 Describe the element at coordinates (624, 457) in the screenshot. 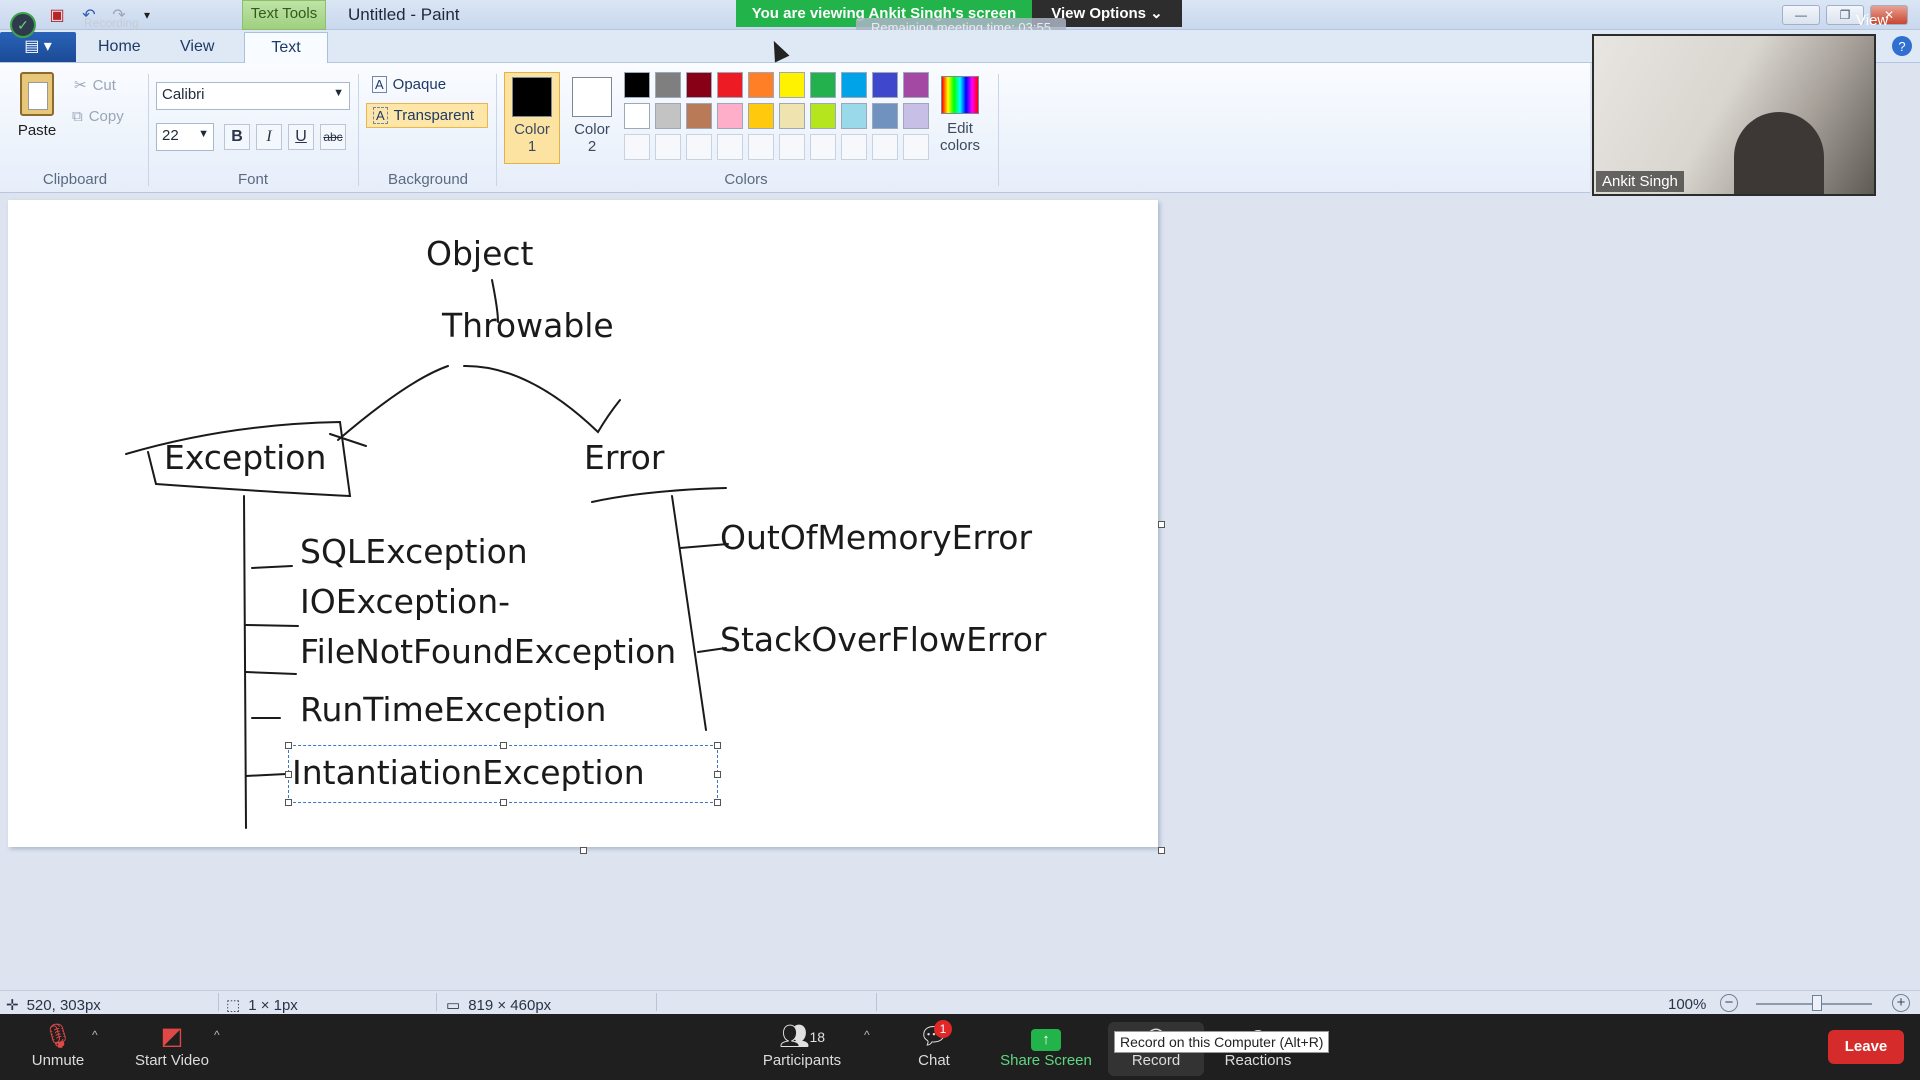

I see `word-error: Error` at that location.